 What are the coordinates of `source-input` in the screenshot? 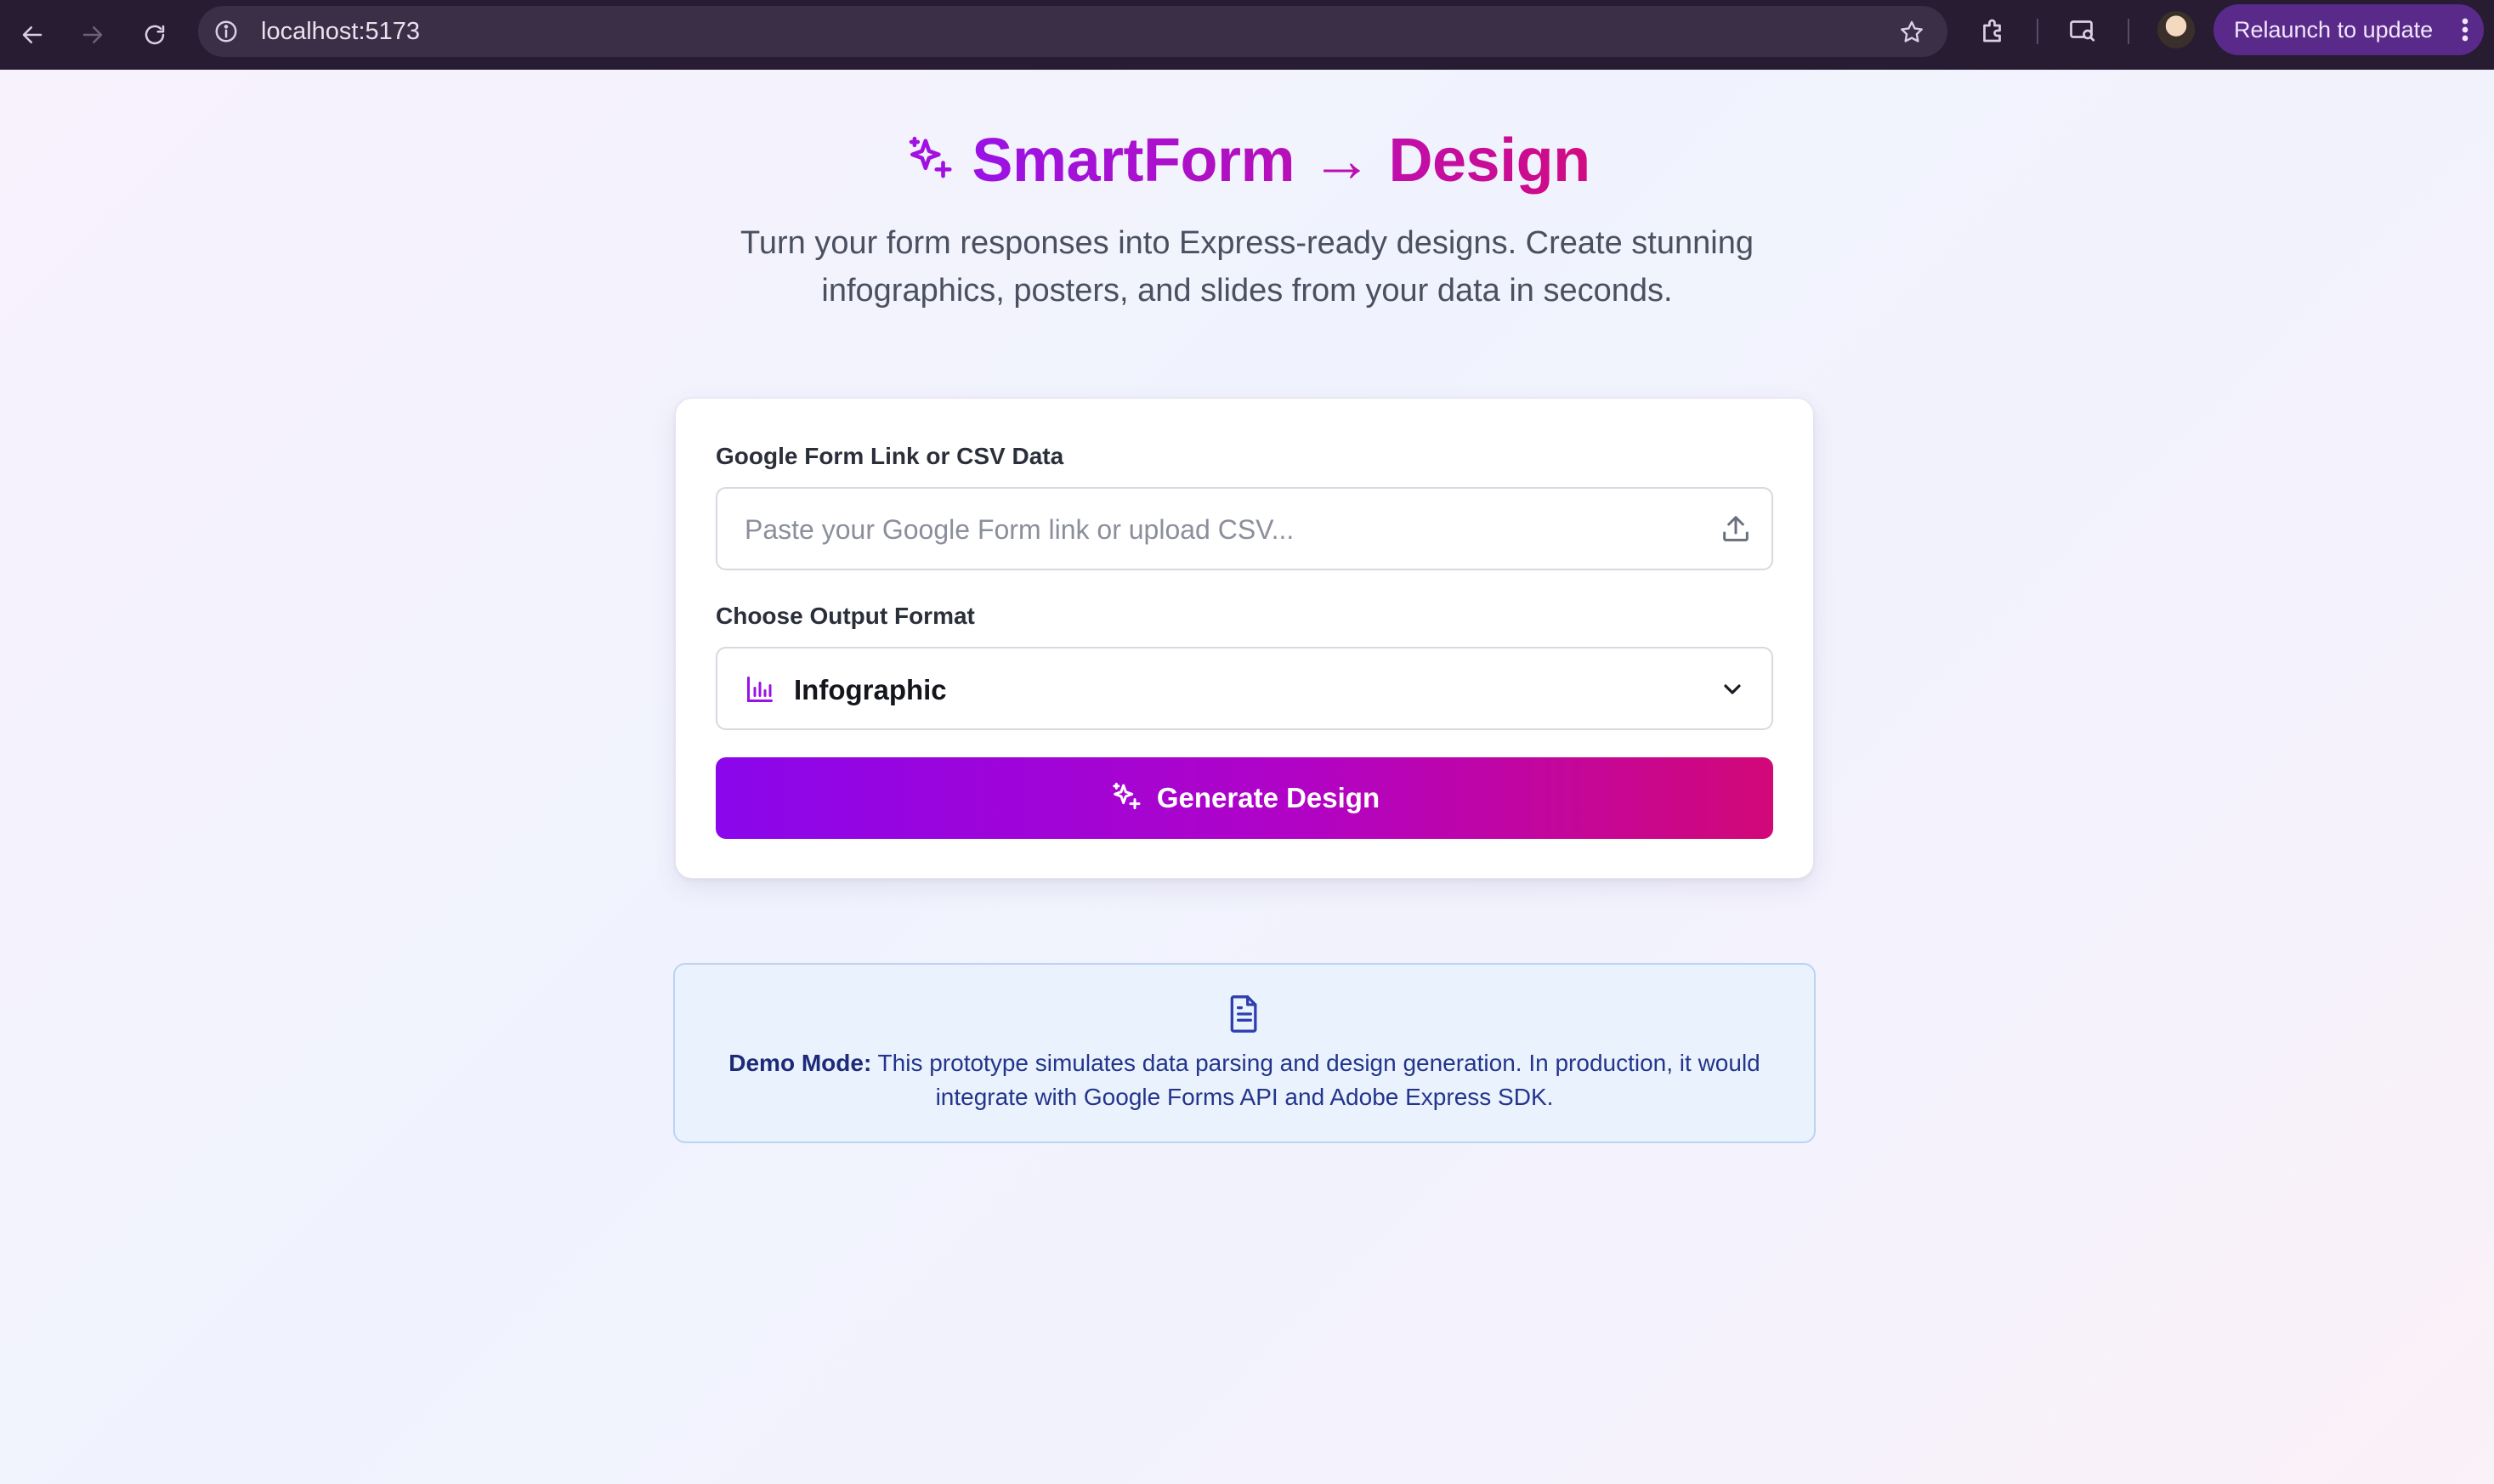 It's located at (1220, 529).